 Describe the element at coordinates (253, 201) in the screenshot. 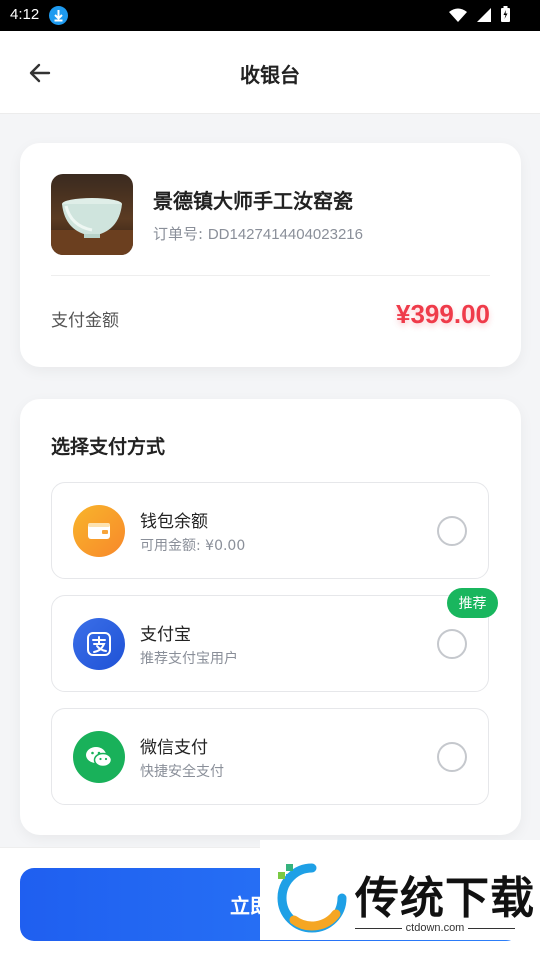

I see `product-name: 景德镇大师手工汝窑瓷` at that location.